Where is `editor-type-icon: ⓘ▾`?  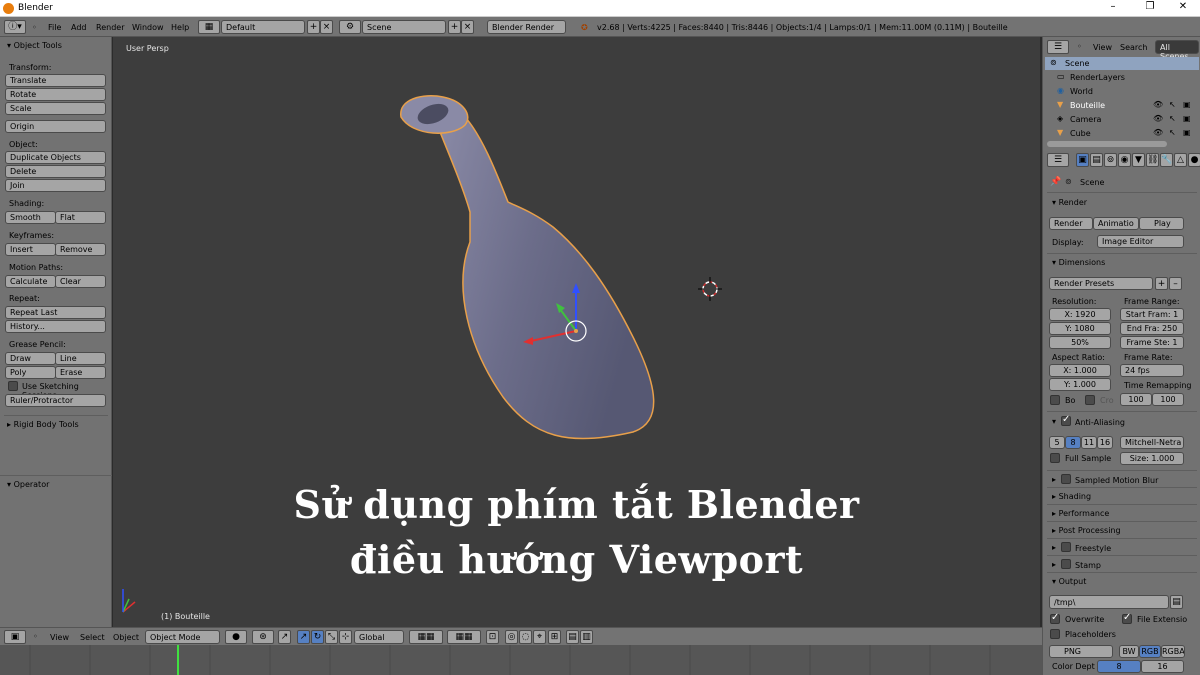
editor-type-icon: ⓘ▾ is located at coordinates (15, 27).